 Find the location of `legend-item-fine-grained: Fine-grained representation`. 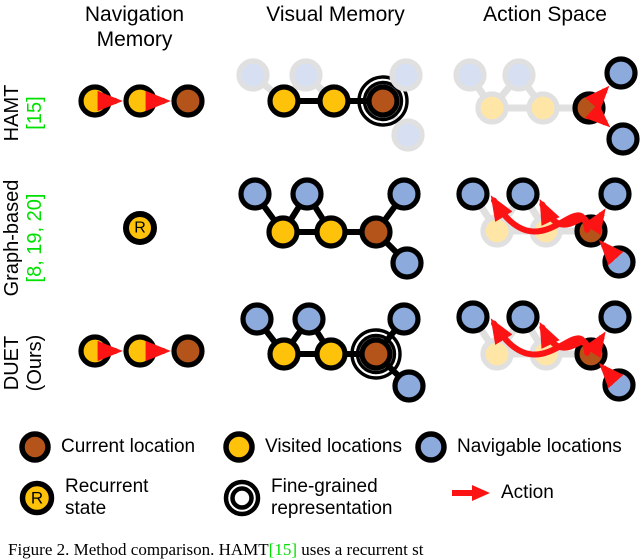

legend-item-fine-grained: Fine-grained representation is located at coordinates (307, 498).